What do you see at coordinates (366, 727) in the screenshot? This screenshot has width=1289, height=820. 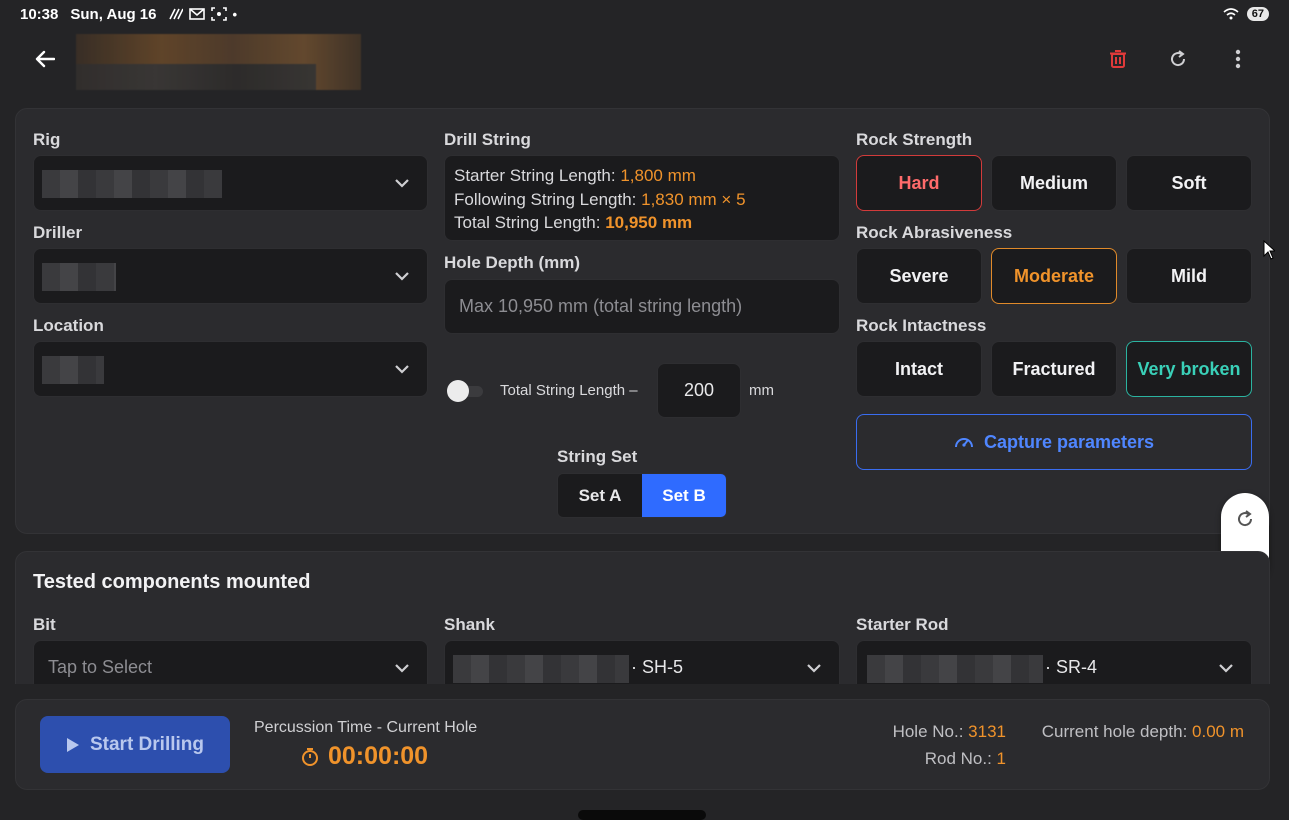 I see `percussion-time-label: Percussion Time - Current Hole` at bounding box center [366, 727].